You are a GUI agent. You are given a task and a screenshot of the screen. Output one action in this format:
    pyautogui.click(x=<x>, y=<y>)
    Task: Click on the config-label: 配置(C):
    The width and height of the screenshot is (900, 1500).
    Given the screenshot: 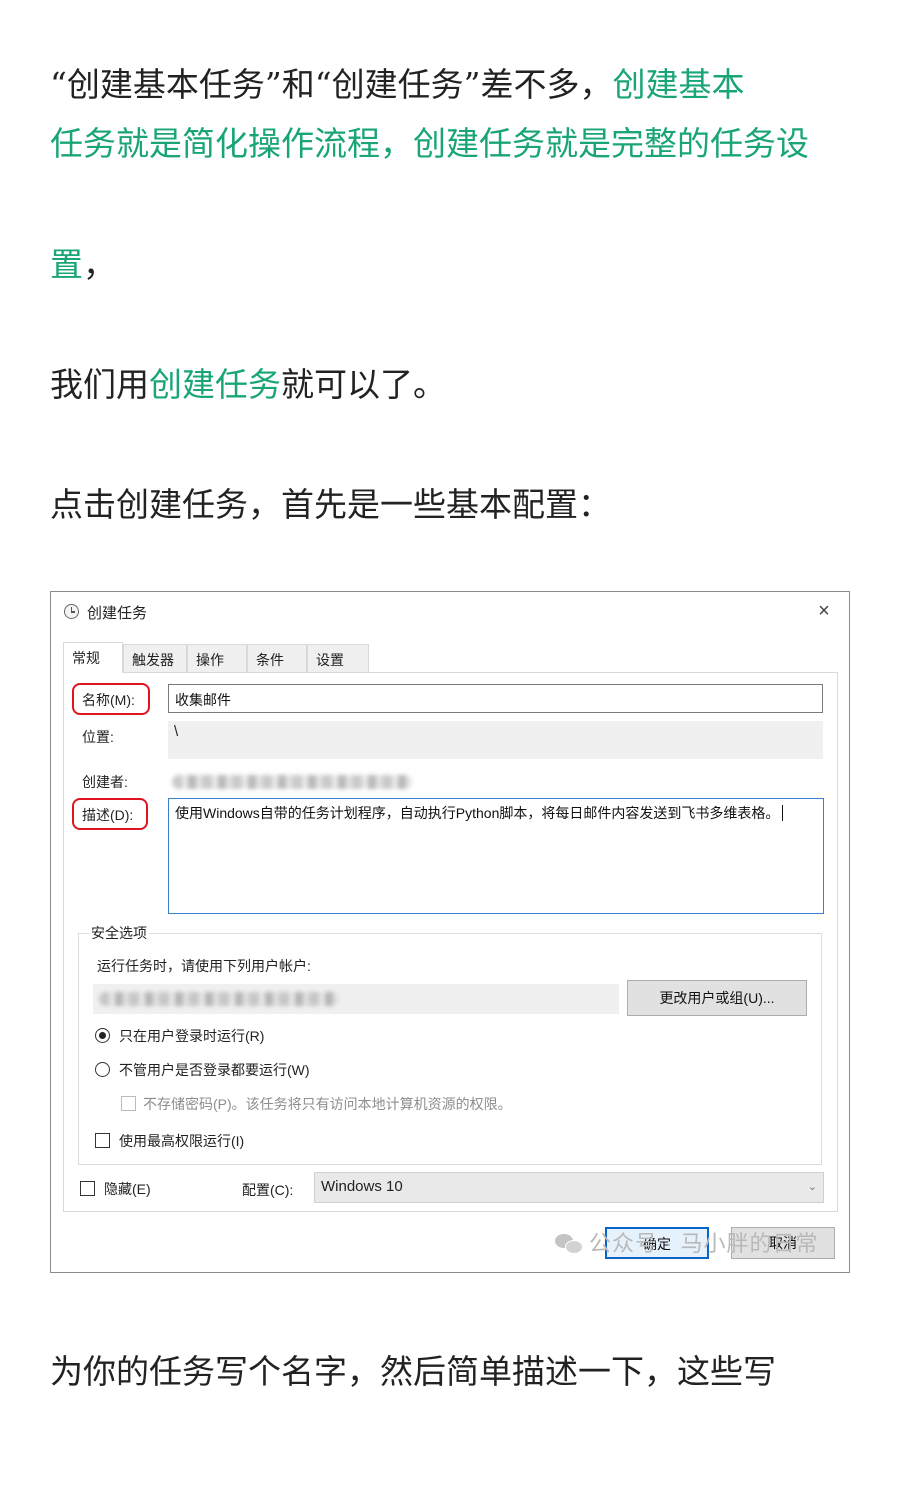 What is the action you would take?
    pyautogui.click(x=268, y=1190)
    